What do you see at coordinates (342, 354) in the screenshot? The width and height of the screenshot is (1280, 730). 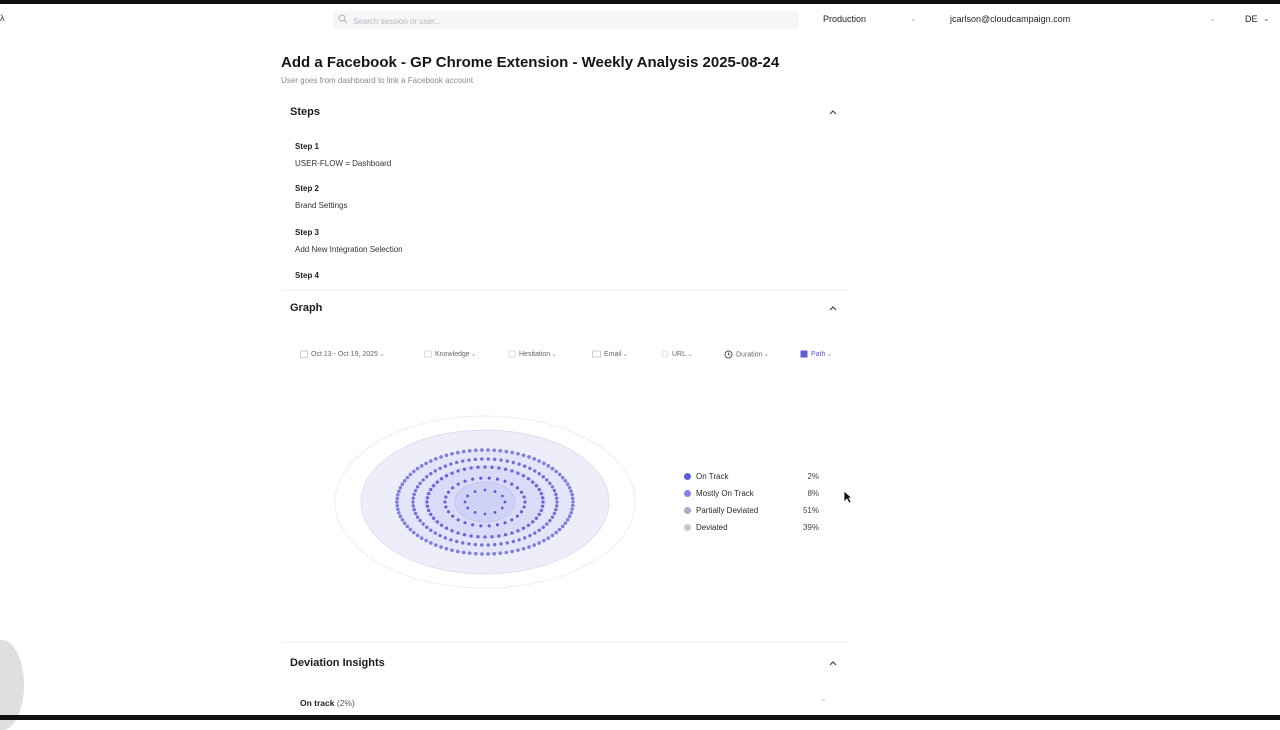 I see `filter-date-range: Oct 13 - Oct 19, 2025⌄` at bounding box center [342, 354].